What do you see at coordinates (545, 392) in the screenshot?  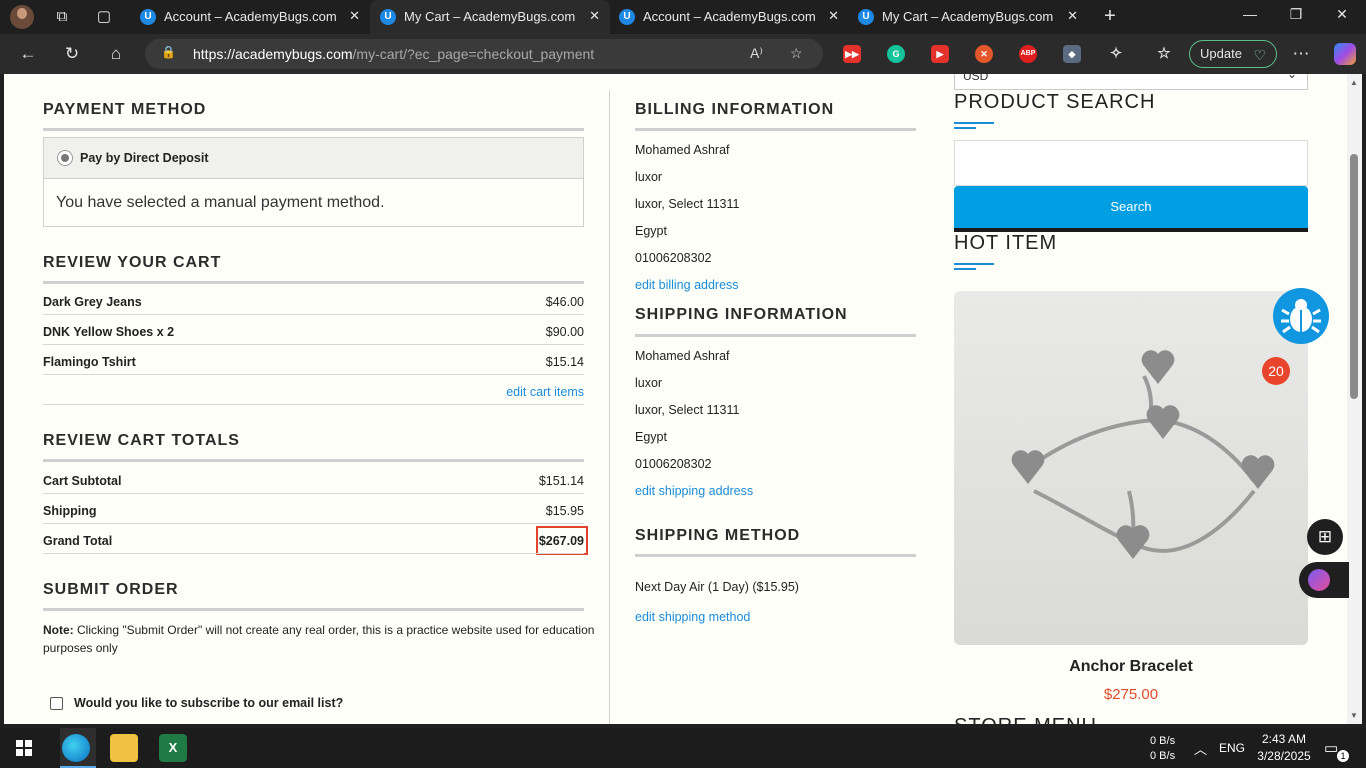 I see `edit-cart-items-link: edit cart items` at bounding box center [545, 392].